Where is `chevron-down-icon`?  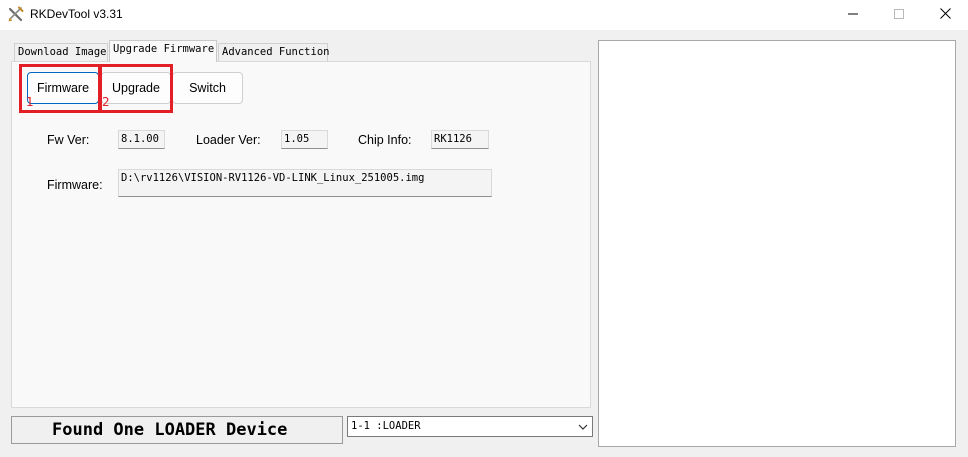
chevron-down-icon is located at coordinates (583, 427).